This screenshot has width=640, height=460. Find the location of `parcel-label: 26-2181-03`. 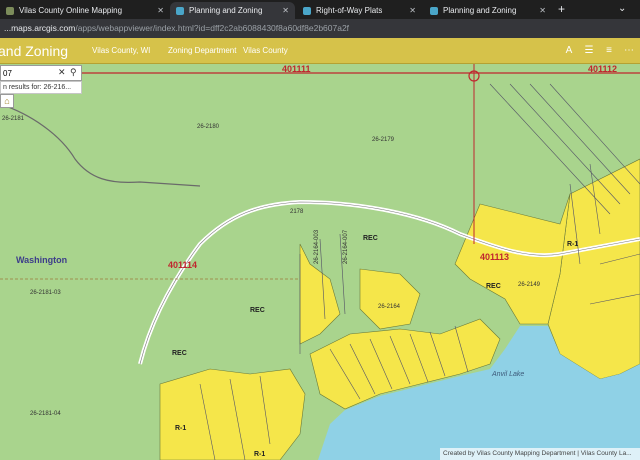

parcel-label: 26-2181-03 is located at coordinates (45, 293).